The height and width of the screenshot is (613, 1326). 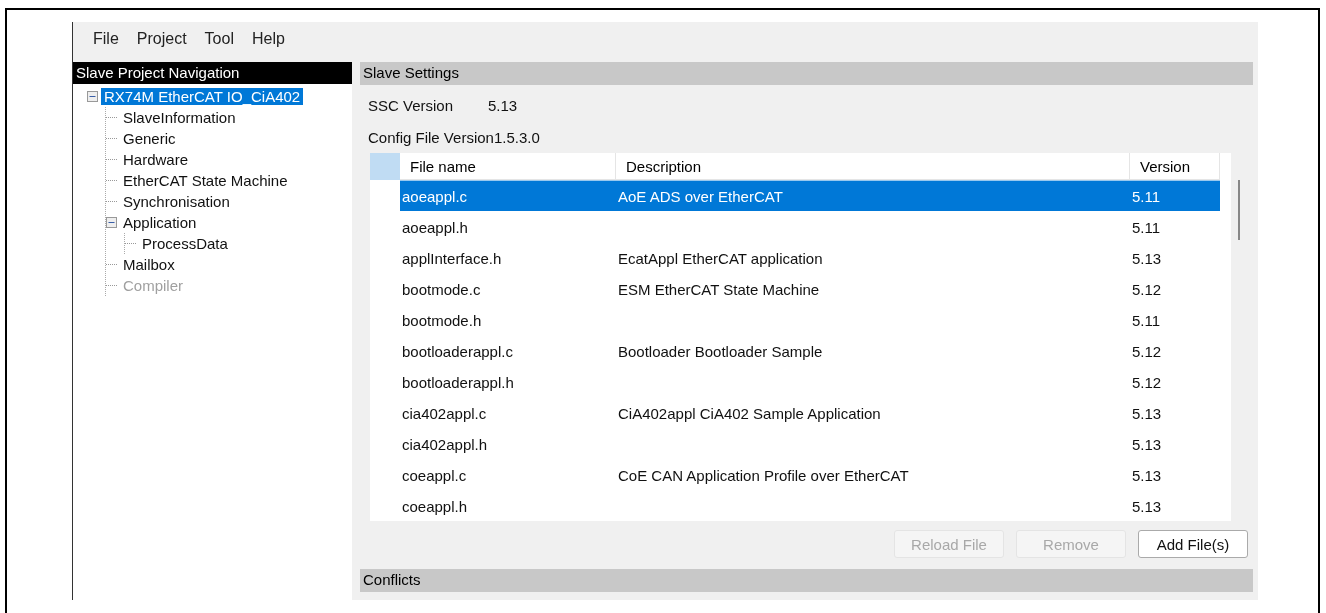 What do you see at coordinates (873, 350) in the screenshot?
I see `table-cell: Bootloader Bootloader Sample` at bounding box center [873, 350].